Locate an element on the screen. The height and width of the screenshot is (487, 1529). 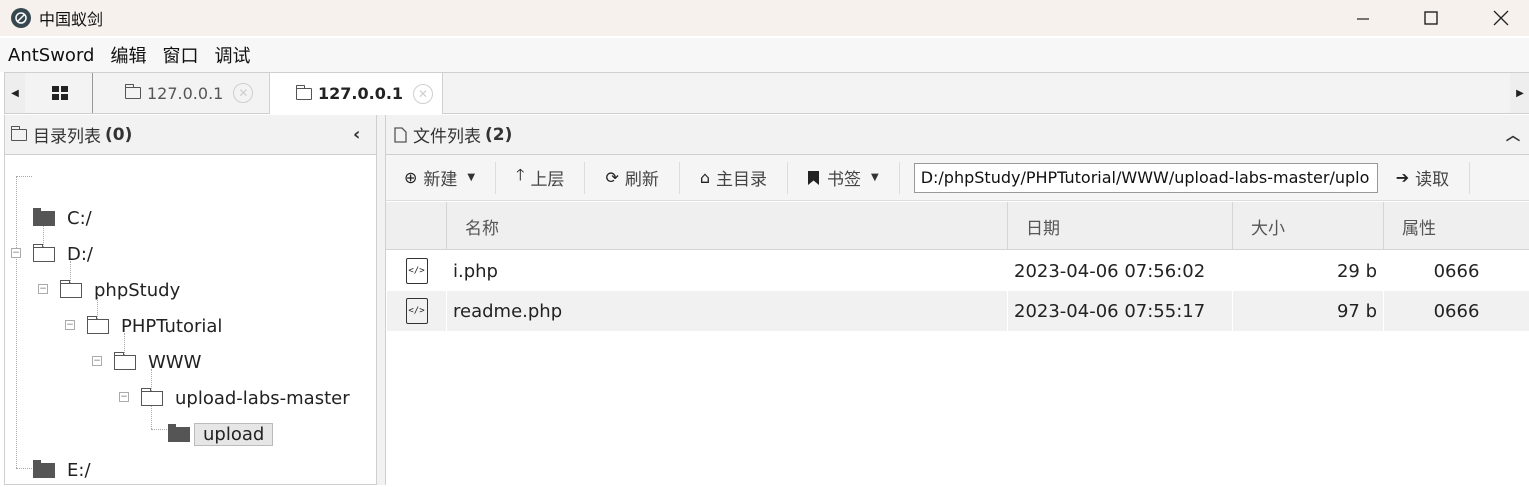
read-button: ➔ 读取 is located at coordinates (1424, 177).